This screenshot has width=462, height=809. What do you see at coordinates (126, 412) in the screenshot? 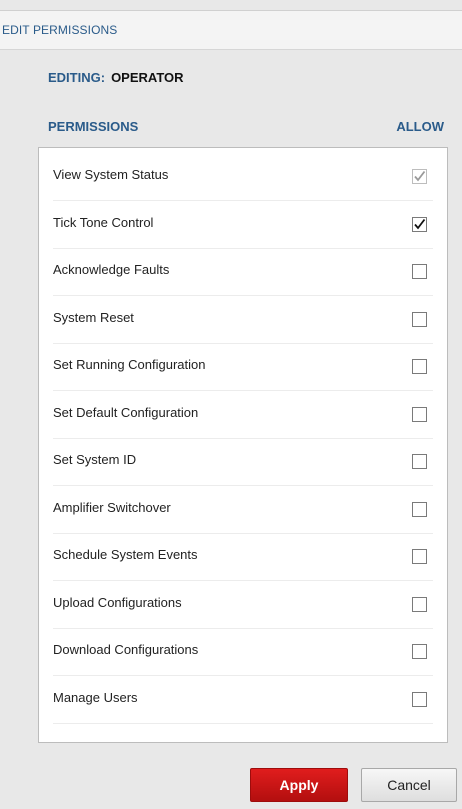
I see `permission-label: Set Default Configuration` at bounding box center [126, 412].